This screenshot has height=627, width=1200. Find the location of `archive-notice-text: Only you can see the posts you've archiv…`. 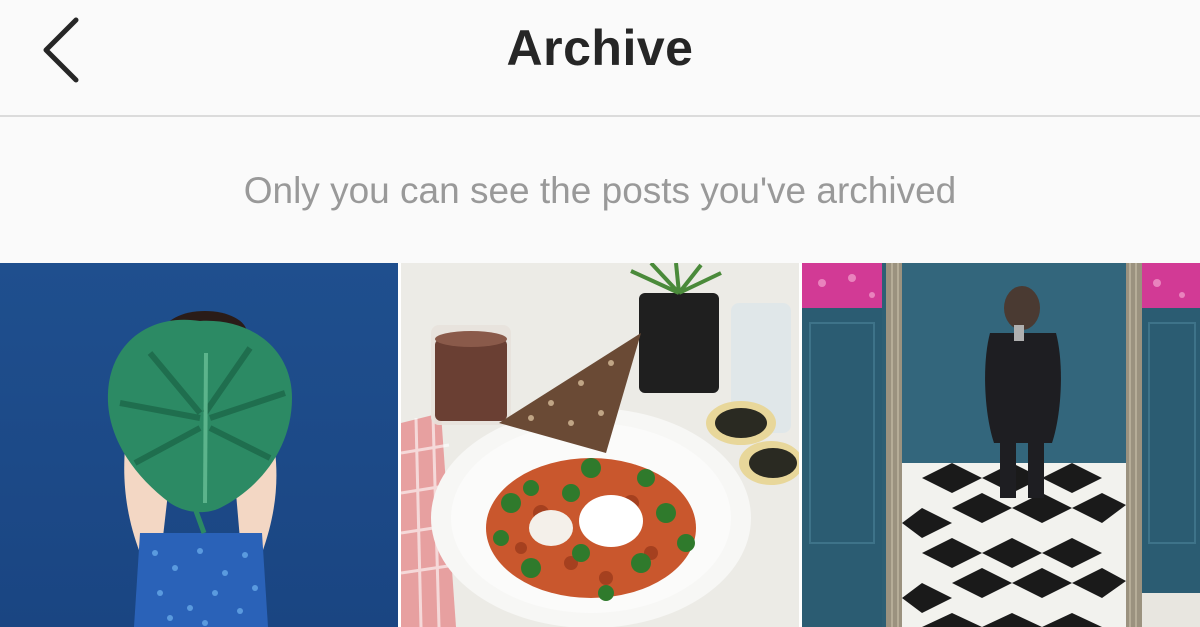

archive-notice-text: Only you can see the posts you've archiv… is located at coordinates (600, 190).